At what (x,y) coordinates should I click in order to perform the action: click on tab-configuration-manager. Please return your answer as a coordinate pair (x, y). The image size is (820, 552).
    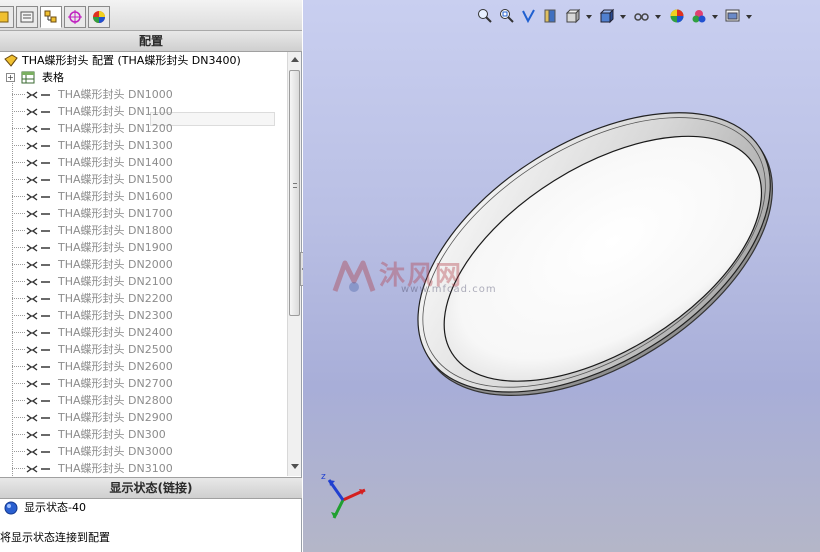
    Looking at the image, I should click on (51, 17).